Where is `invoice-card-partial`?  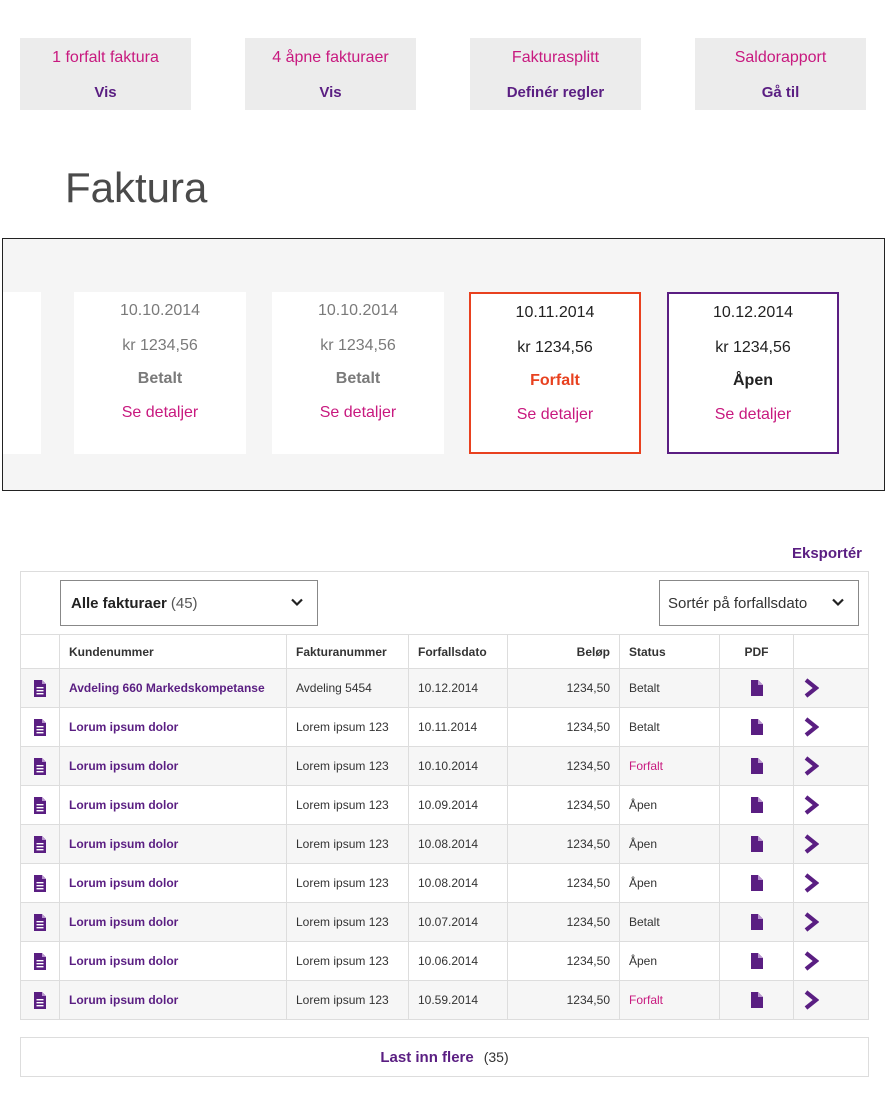
invoice-card-partial is located at coordinates (22, 373).